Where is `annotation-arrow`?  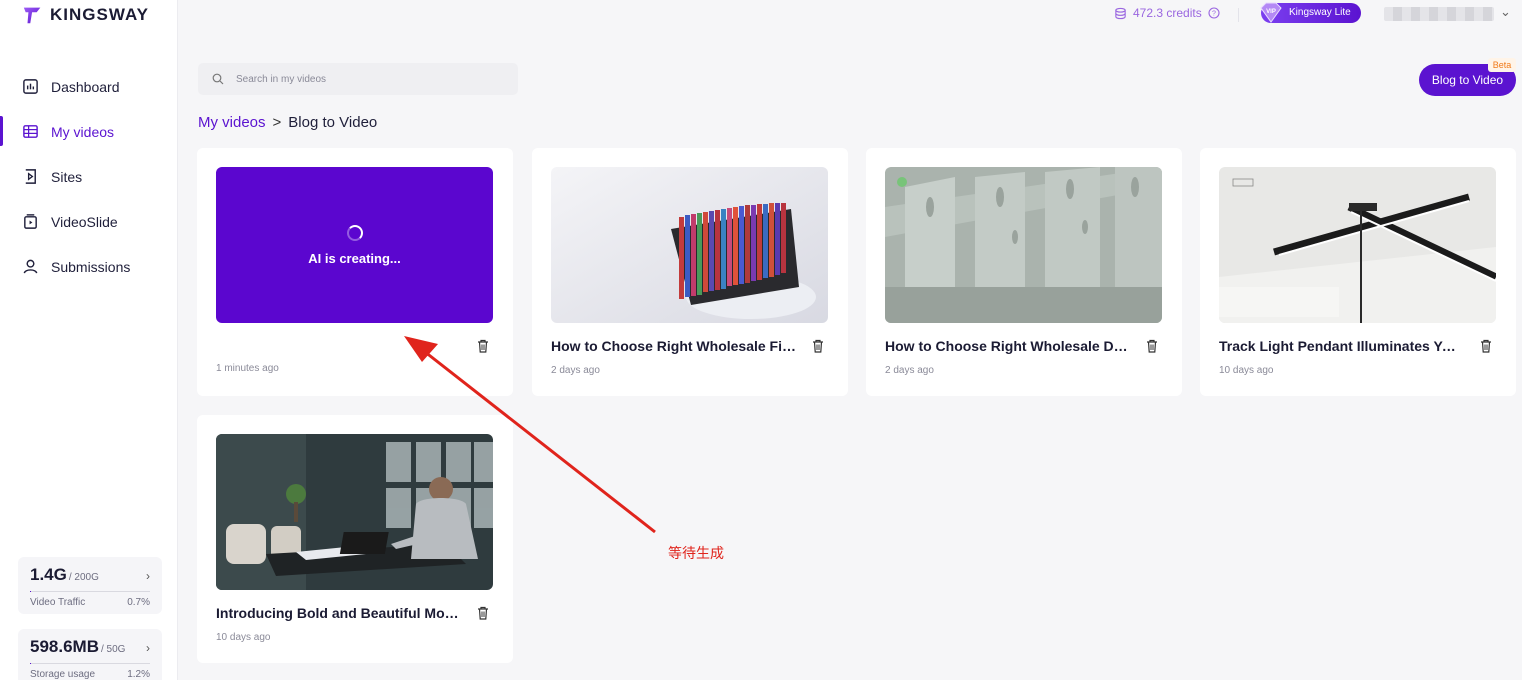
annotation-arrow is located at coordinates (530, 435).